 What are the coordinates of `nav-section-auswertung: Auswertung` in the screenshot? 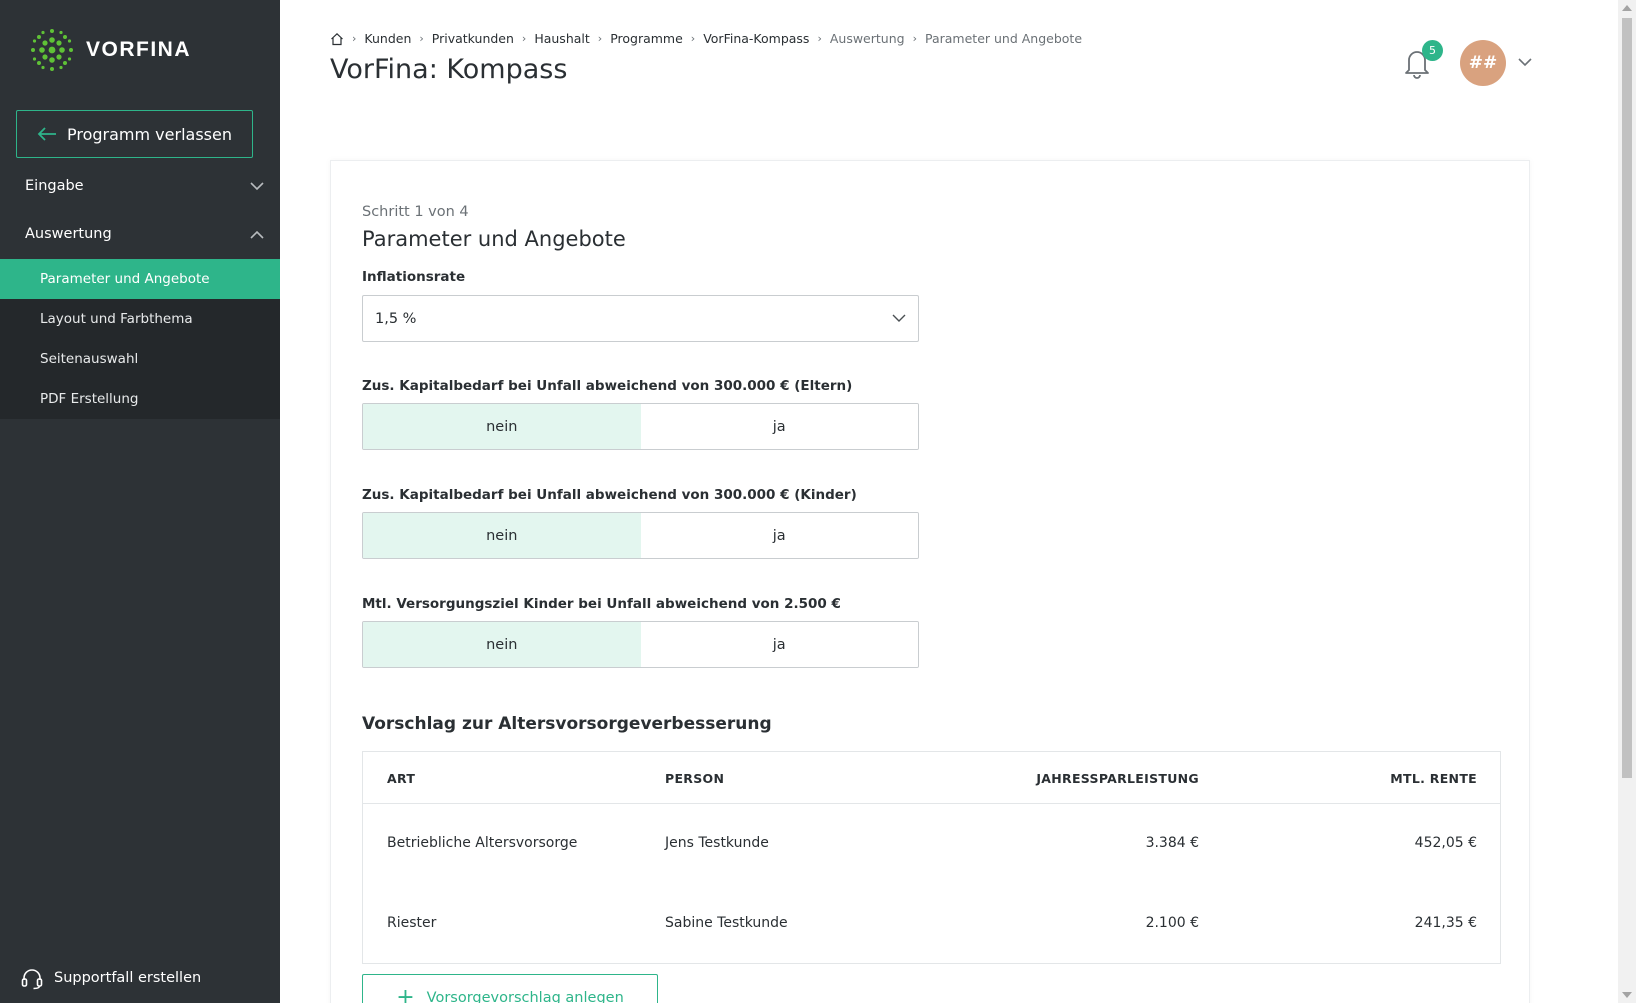 It's located at (140, 234).